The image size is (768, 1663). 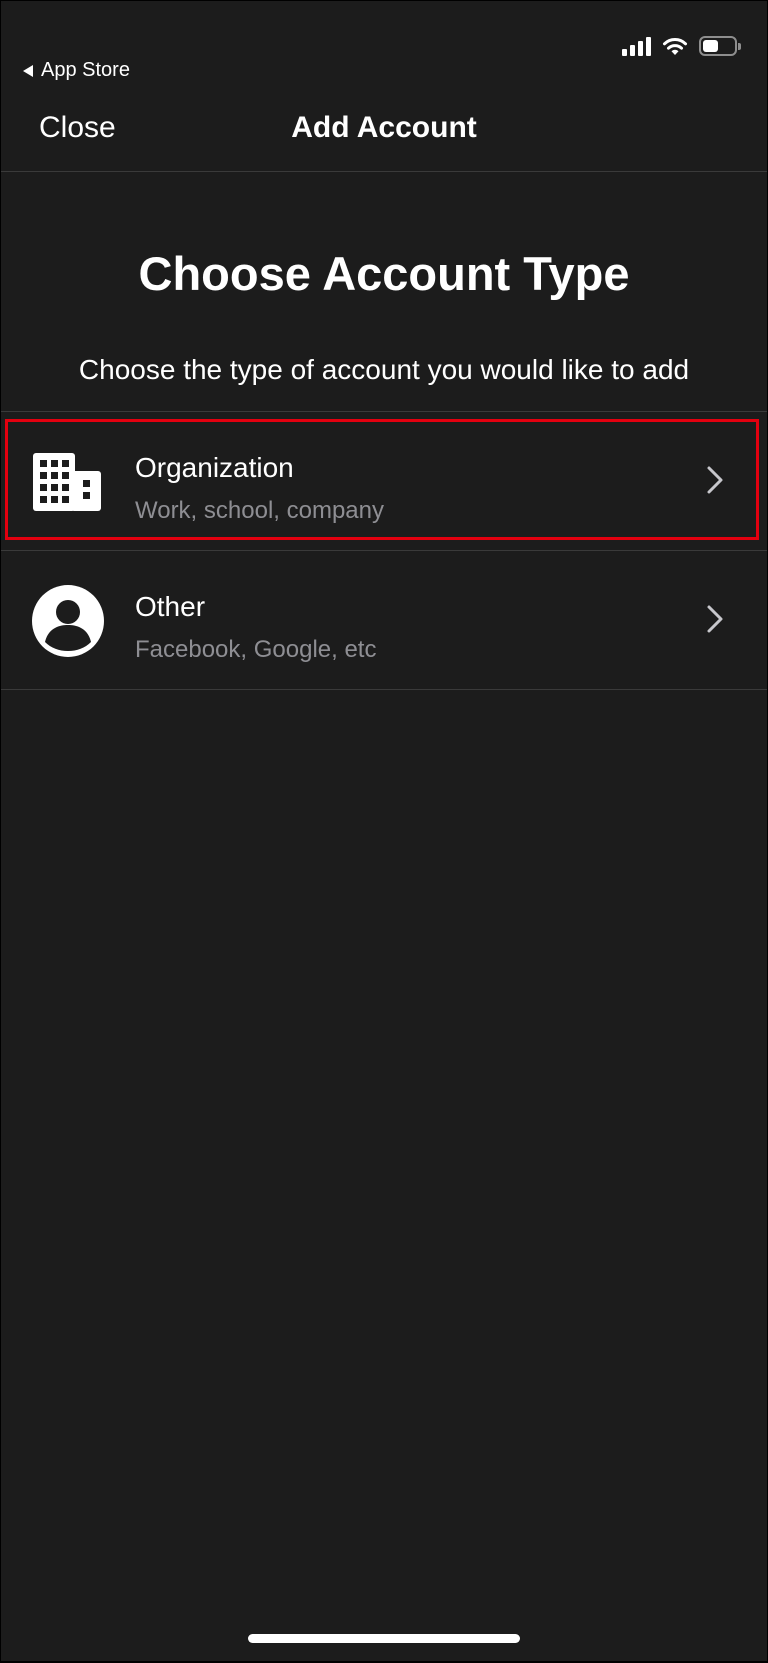 What do you see at coordinates (384, 620) in the screenshot?
I see `account-type-other: Other Facebook, Google, etc` at bounding box center [384, 620].